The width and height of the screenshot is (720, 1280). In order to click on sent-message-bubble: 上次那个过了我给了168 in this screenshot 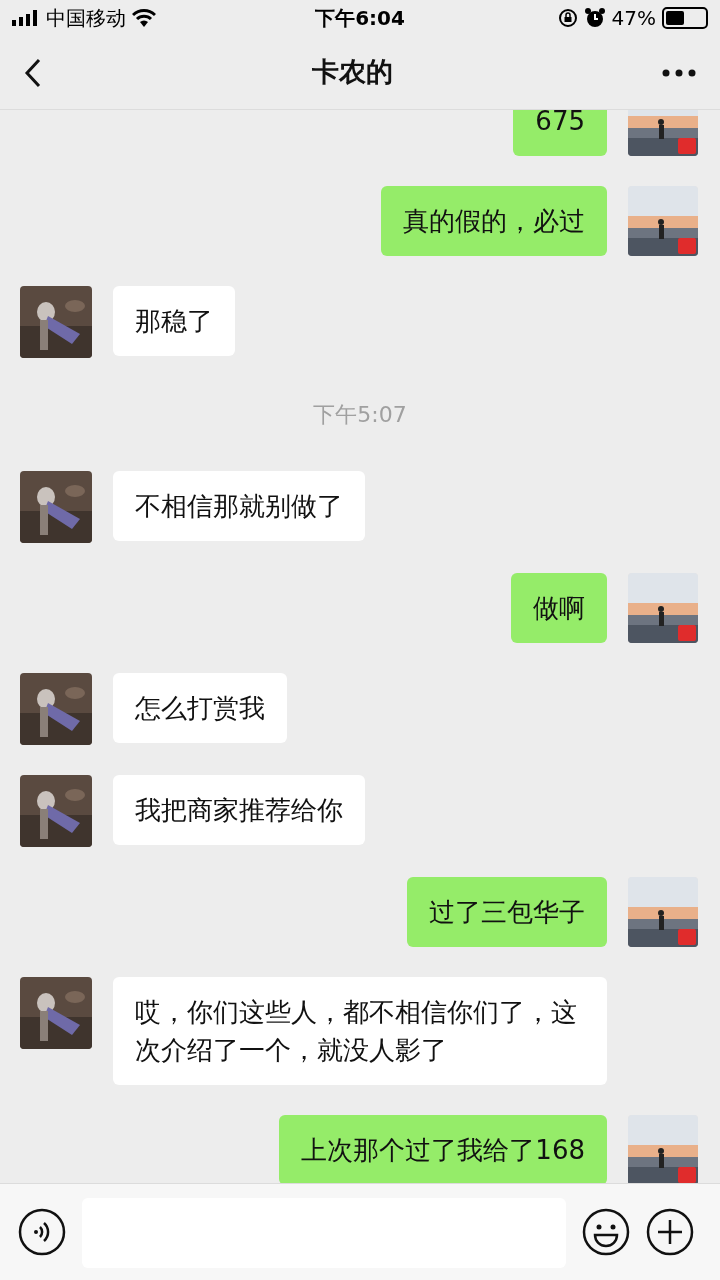, I will do `click(443, 1149)`.